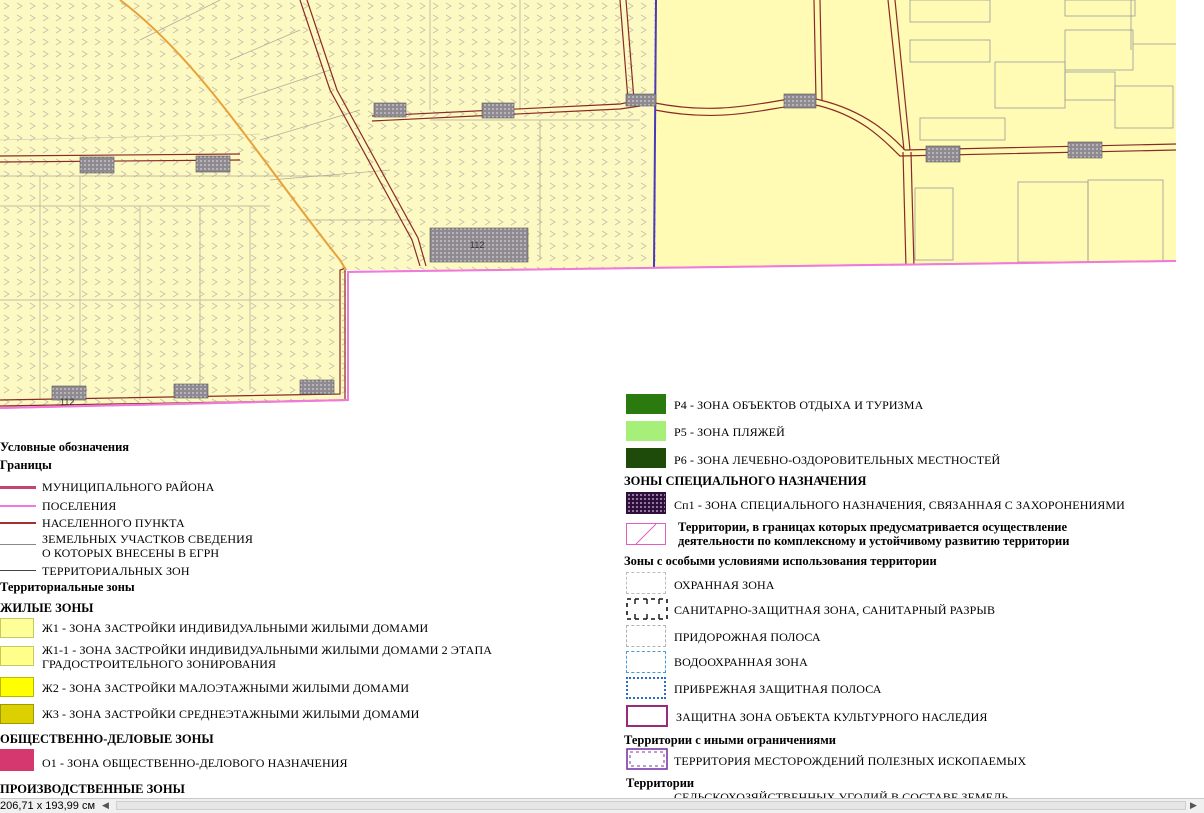 This screenshot has height=813, width=1204. What do you see at coordinates (477, 245) in the screenshot?
I see `parcel-label-1: 112` at bounding box center [477, 245].